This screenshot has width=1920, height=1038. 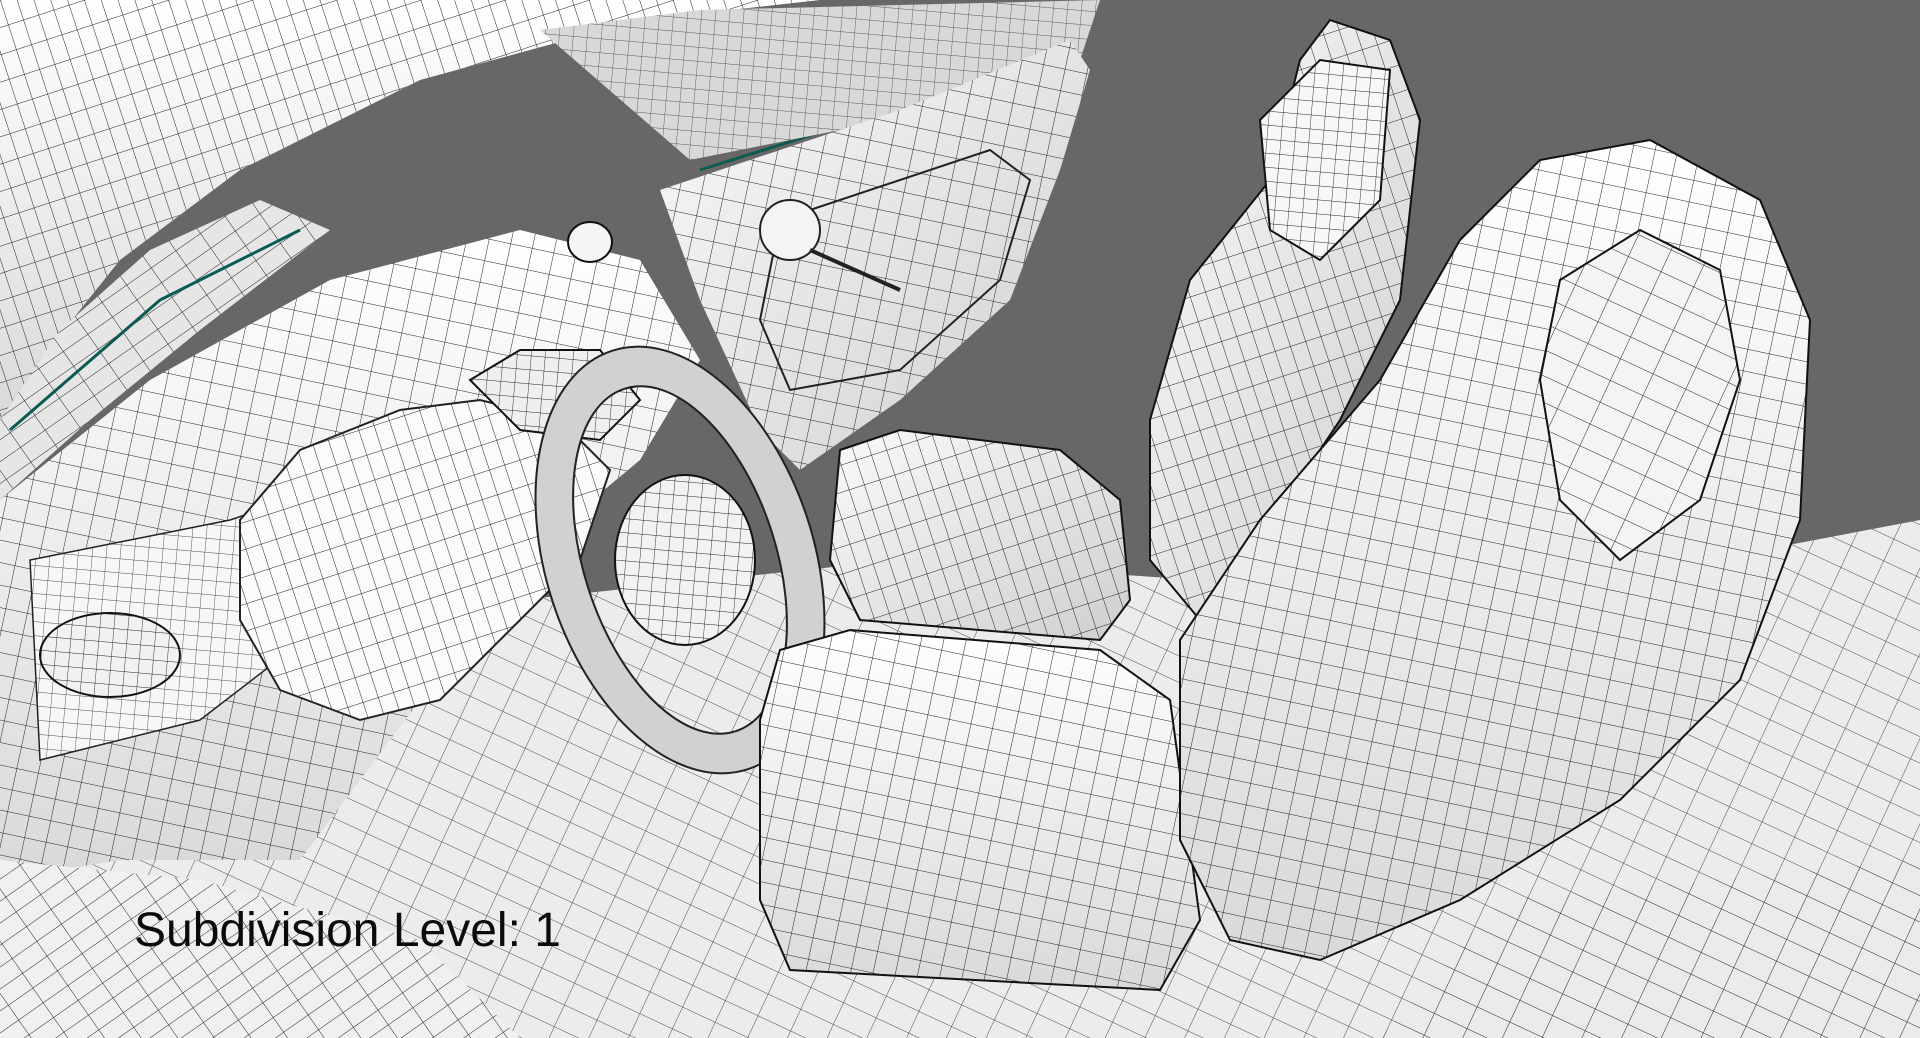 I want to click on subdivision-level-label: Subdivision Level: 1, so click(x=347, y=930).